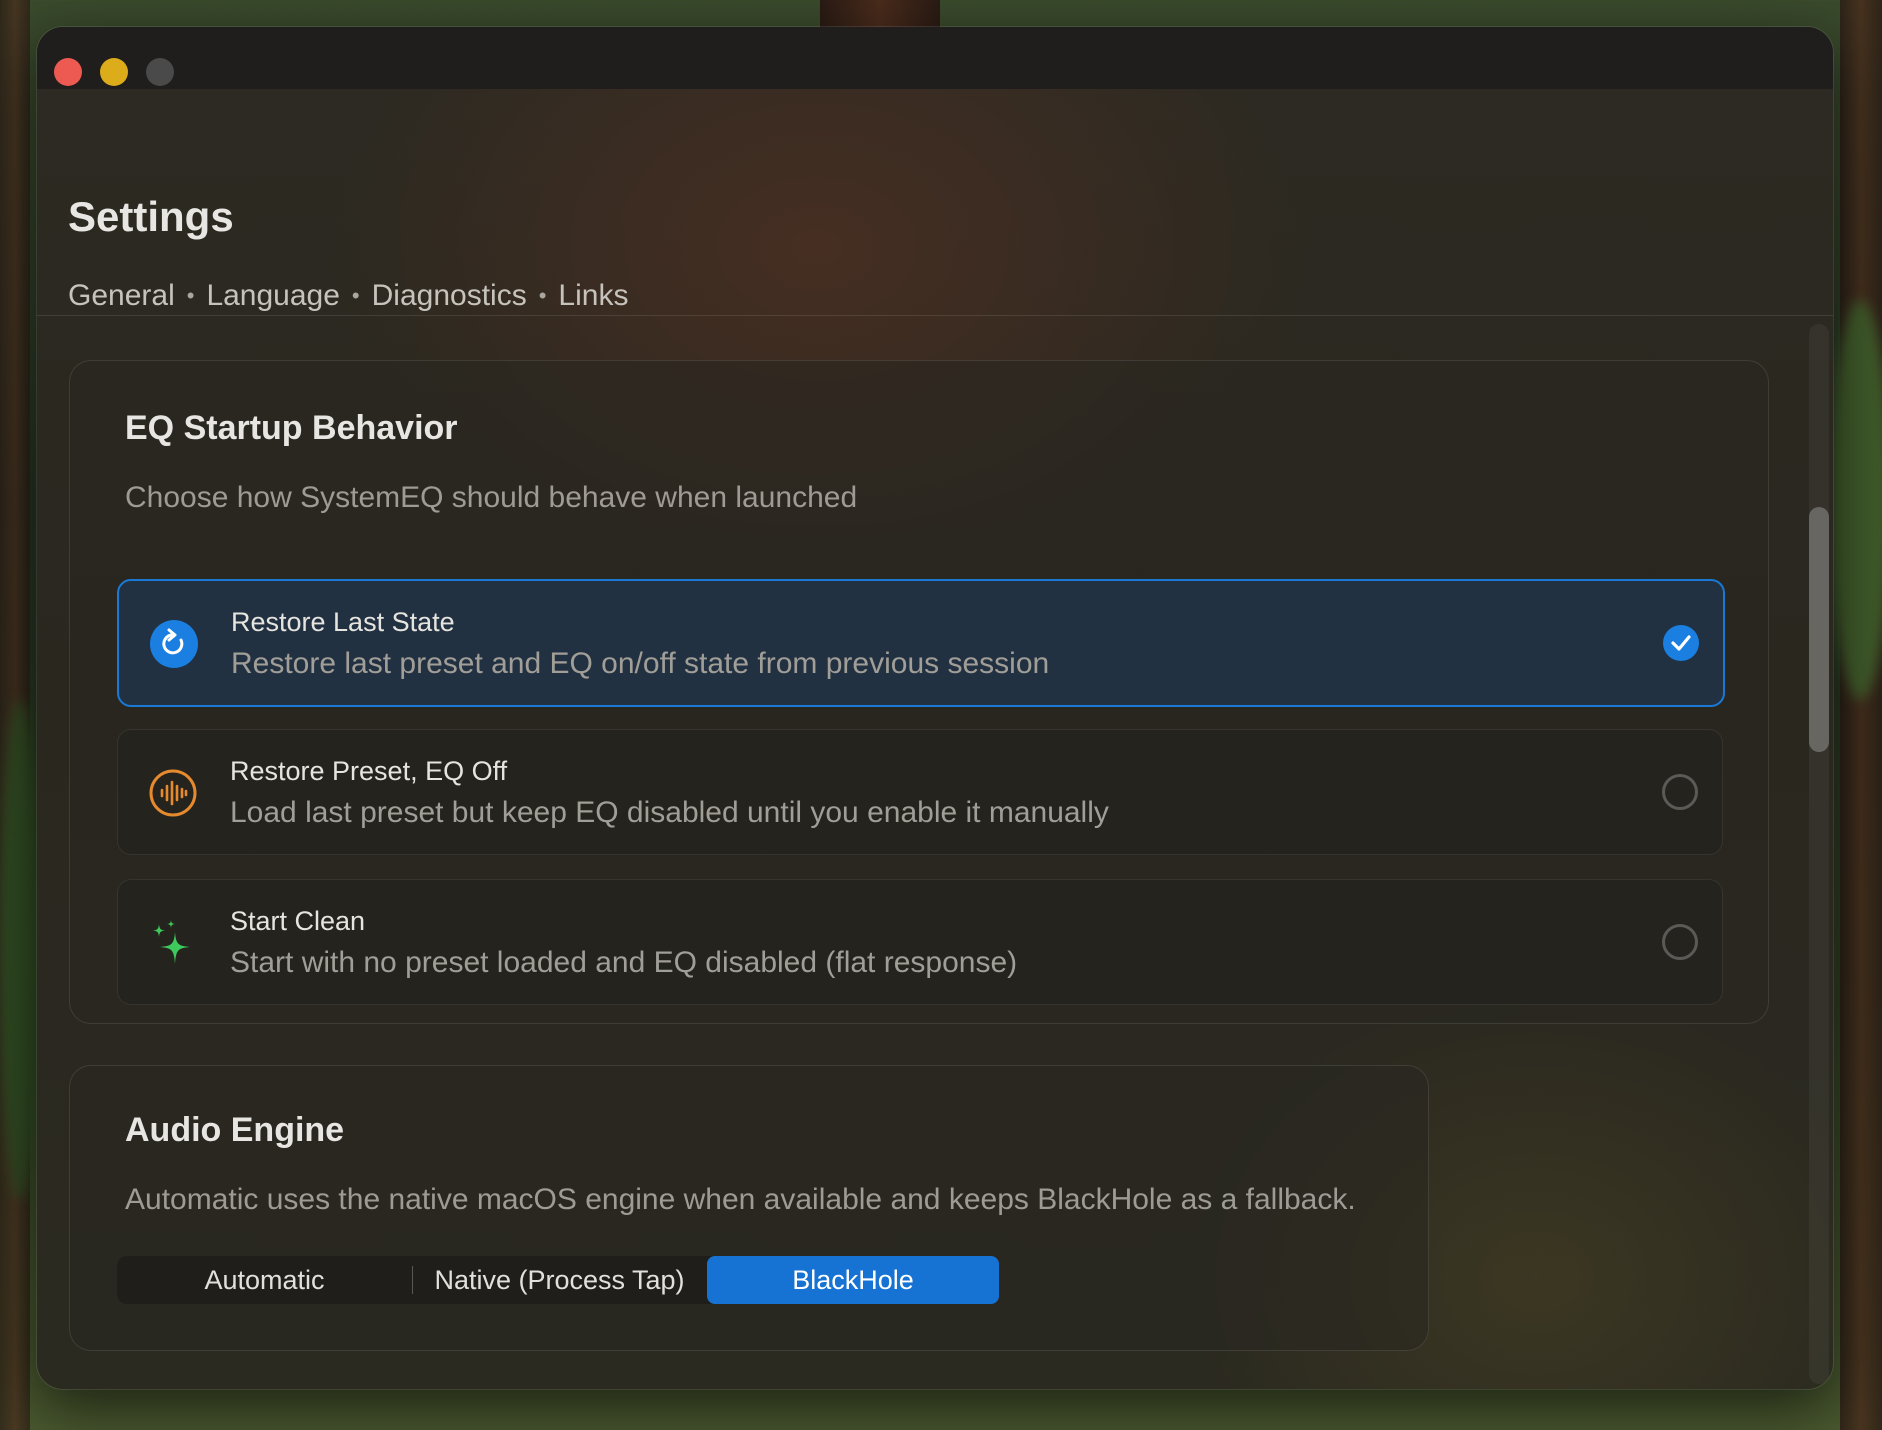 The image size is (1882, 1430). What do you see at coordinates (1819, 629) in the screenshot?
I see `scrollbar-thumb` at bounding box center [1819, 629].